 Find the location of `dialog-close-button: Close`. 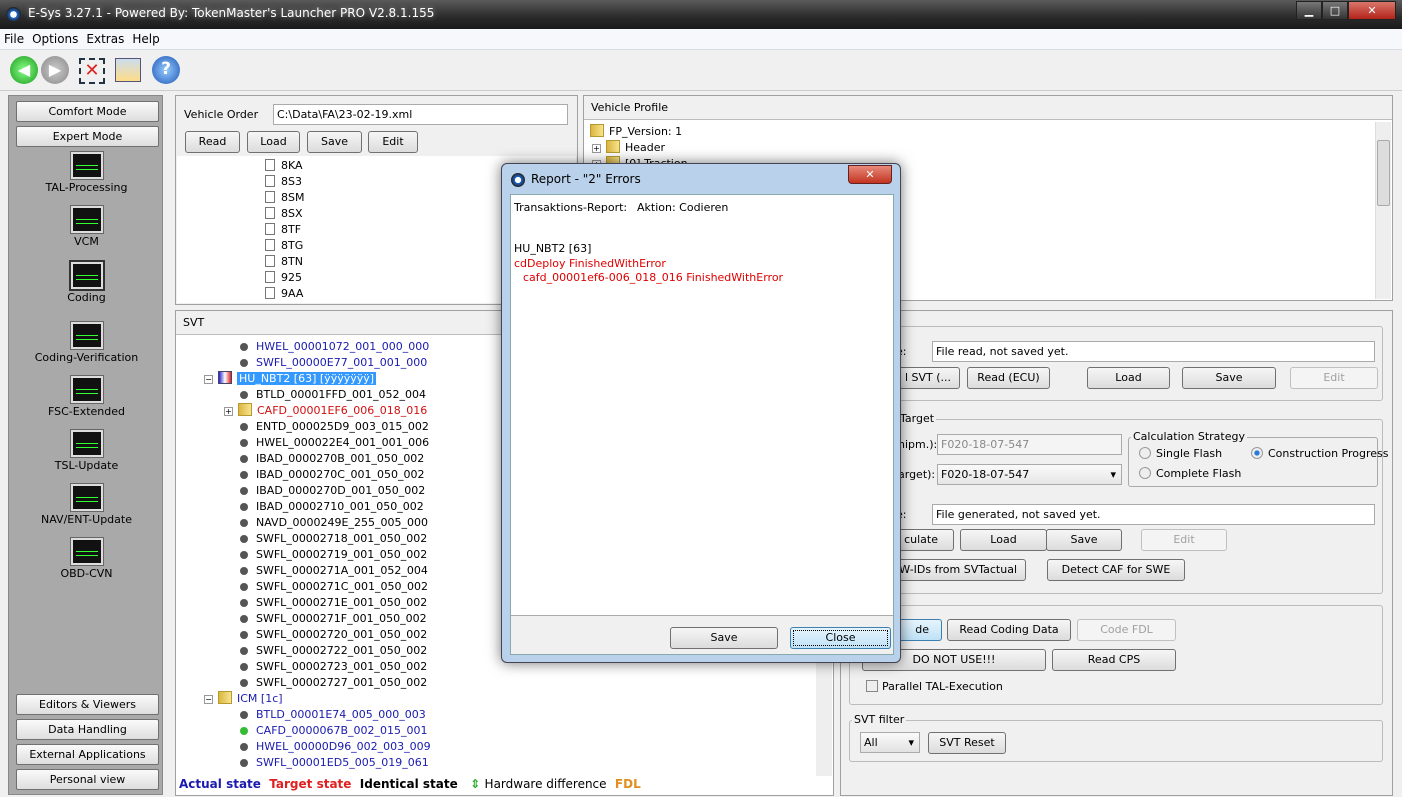

dialog-close-button: Close is located at coordinates (840, 638).